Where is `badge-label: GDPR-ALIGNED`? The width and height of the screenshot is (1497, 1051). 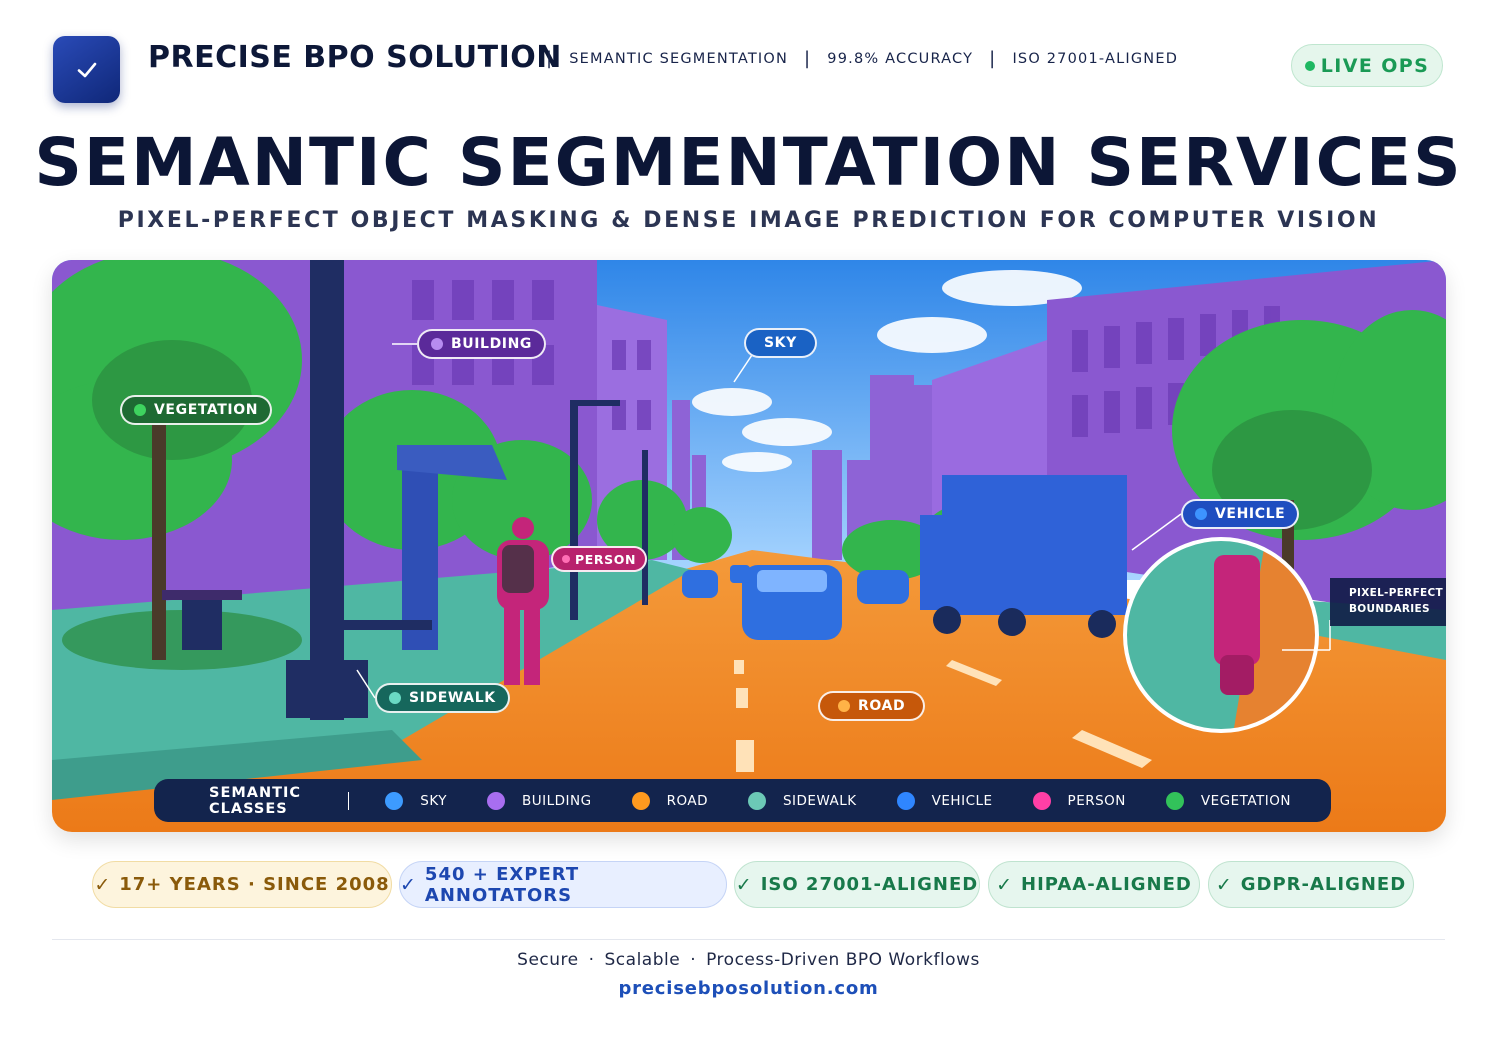
badge-label: GDPR-ALIGNED is located at coordinates (1323, 884).